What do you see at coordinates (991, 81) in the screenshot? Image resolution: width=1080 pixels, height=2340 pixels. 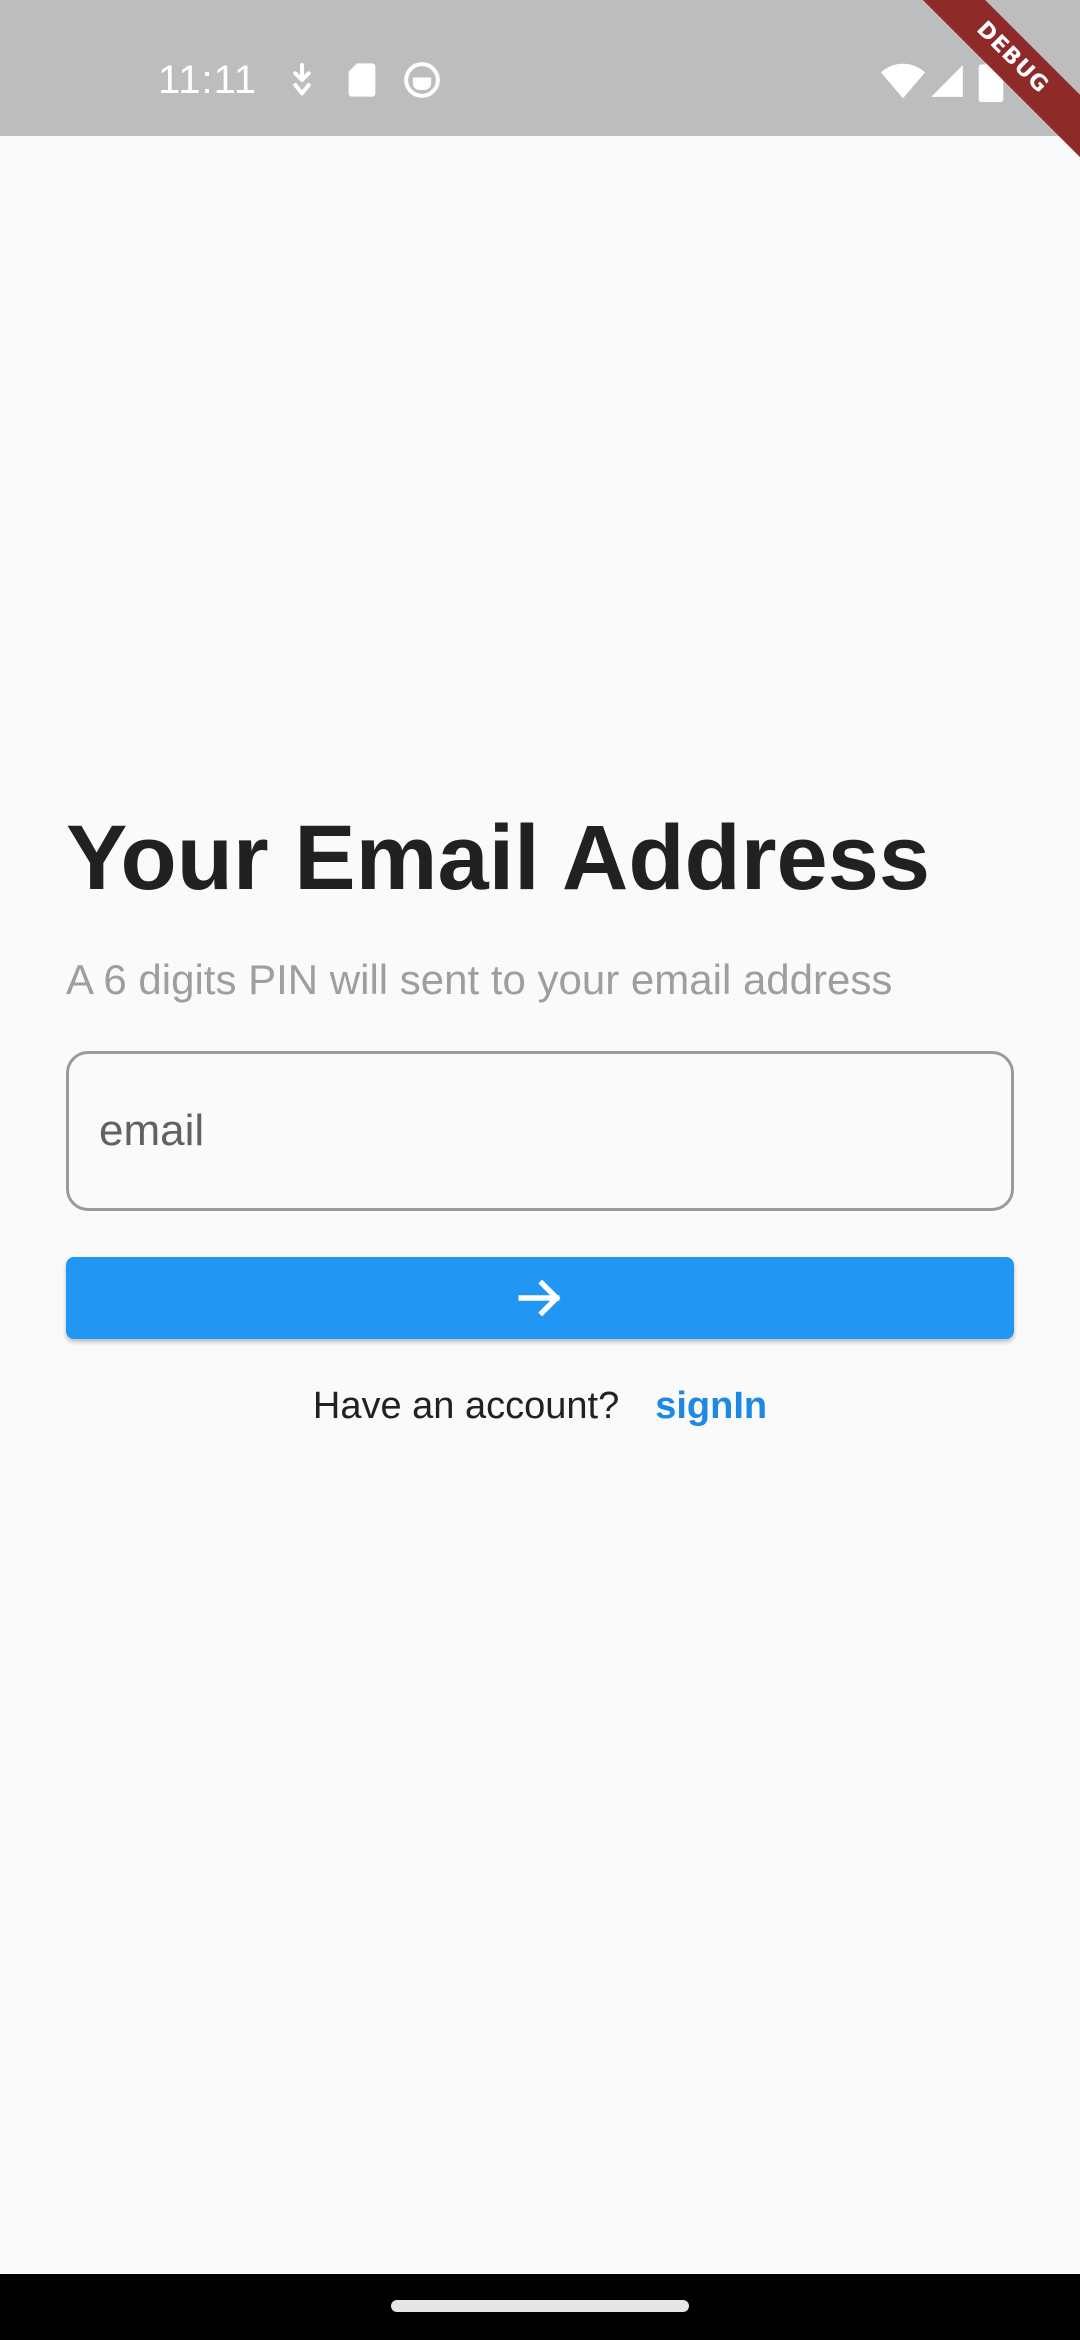 I see `battery-icon` at bounding box center [991, 81].